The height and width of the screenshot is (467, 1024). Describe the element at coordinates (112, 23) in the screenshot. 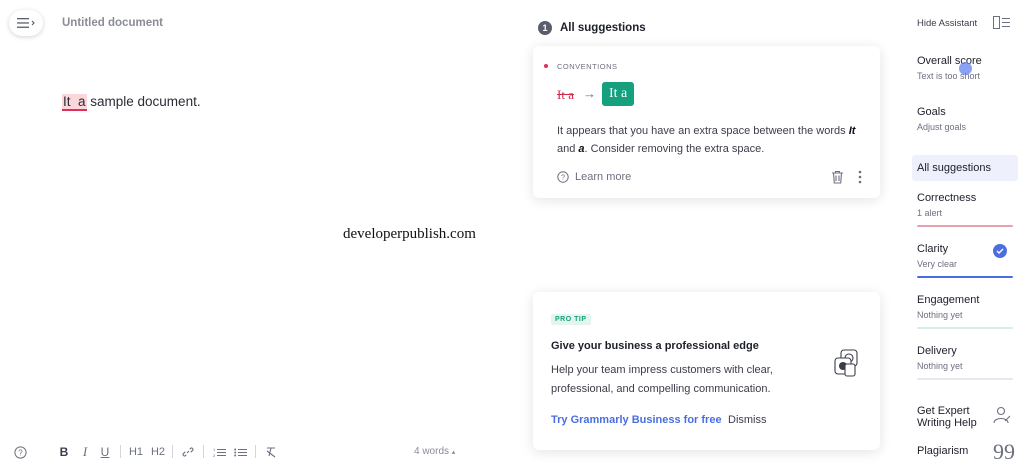

I see `document-title: Untitled document` at that location.